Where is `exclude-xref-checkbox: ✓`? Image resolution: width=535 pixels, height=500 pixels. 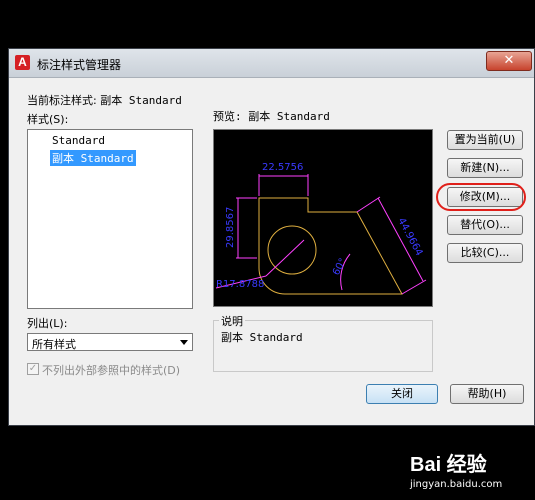
exclude-xref-checkbox: ✓ is located at coordinates (33, 369).